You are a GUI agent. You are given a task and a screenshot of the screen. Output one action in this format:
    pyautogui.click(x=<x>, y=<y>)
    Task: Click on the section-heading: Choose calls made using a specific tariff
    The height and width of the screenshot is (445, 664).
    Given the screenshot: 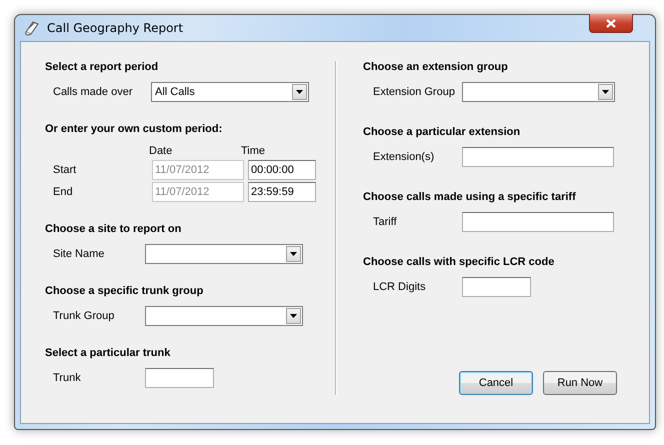 What is the action you would take?
    pyautogui.click(x=469, y=197)
    